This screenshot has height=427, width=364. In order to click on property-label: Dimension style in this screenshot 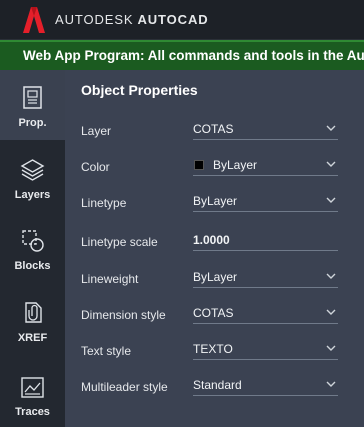, I will do `click(123, 315)`.